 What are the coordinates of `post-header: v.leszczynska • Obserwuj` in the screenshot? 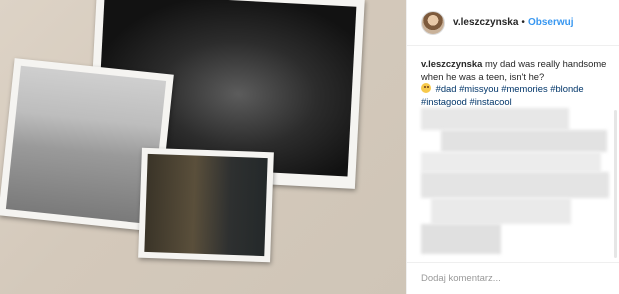 It's located at (513, 23).